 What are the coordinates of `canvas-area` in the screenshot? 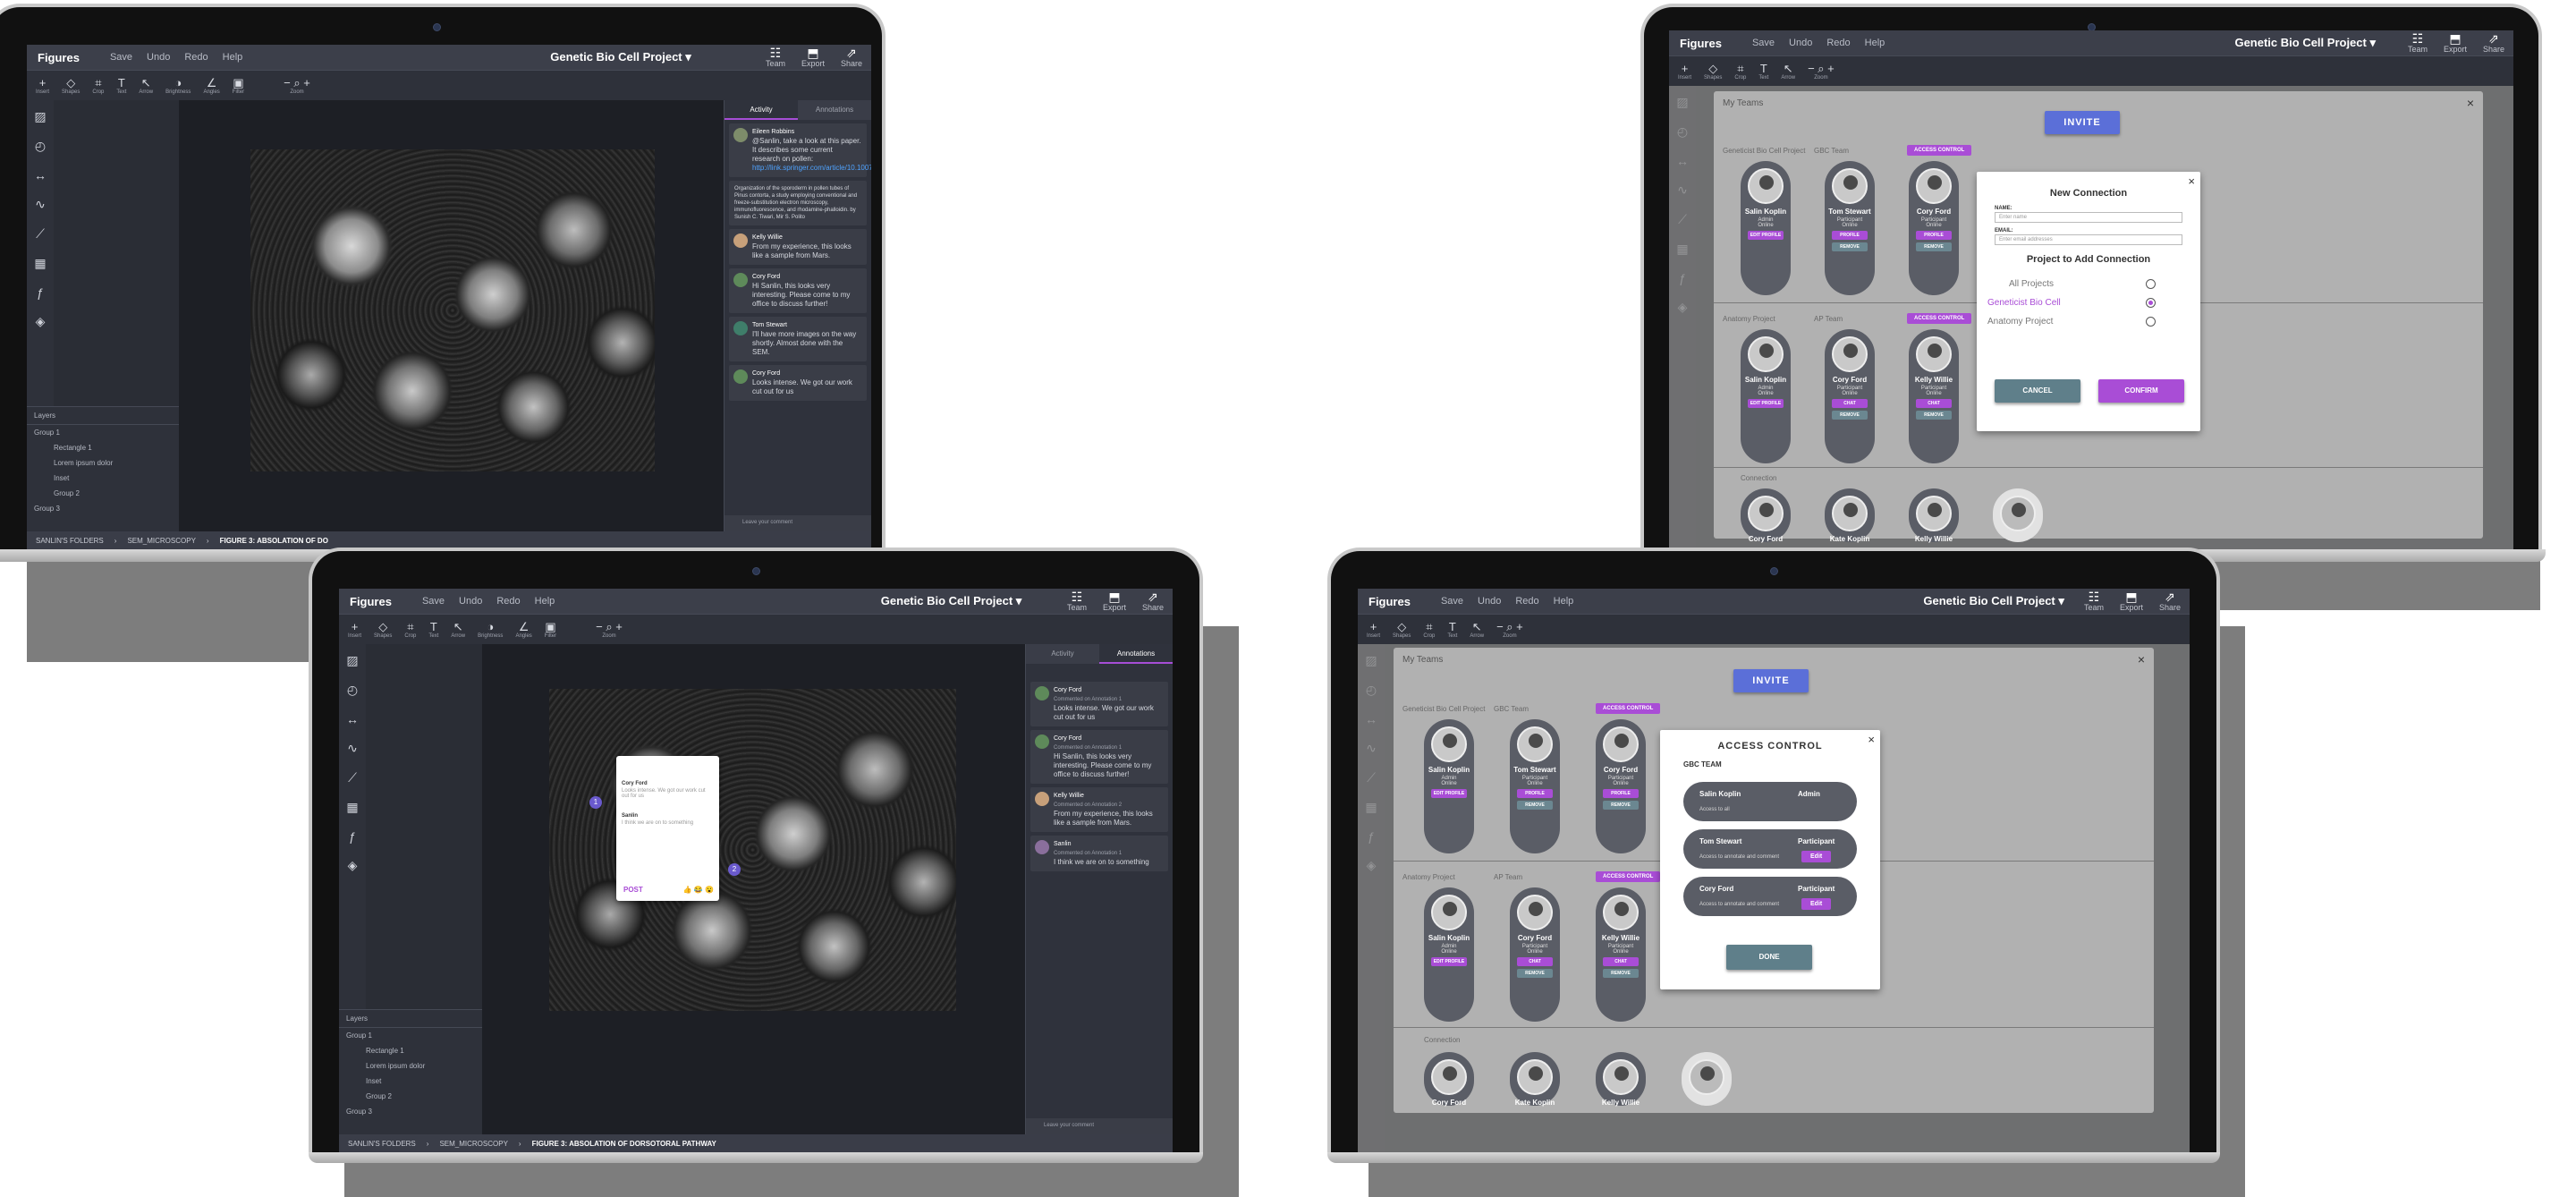 It's located at (451, 315).